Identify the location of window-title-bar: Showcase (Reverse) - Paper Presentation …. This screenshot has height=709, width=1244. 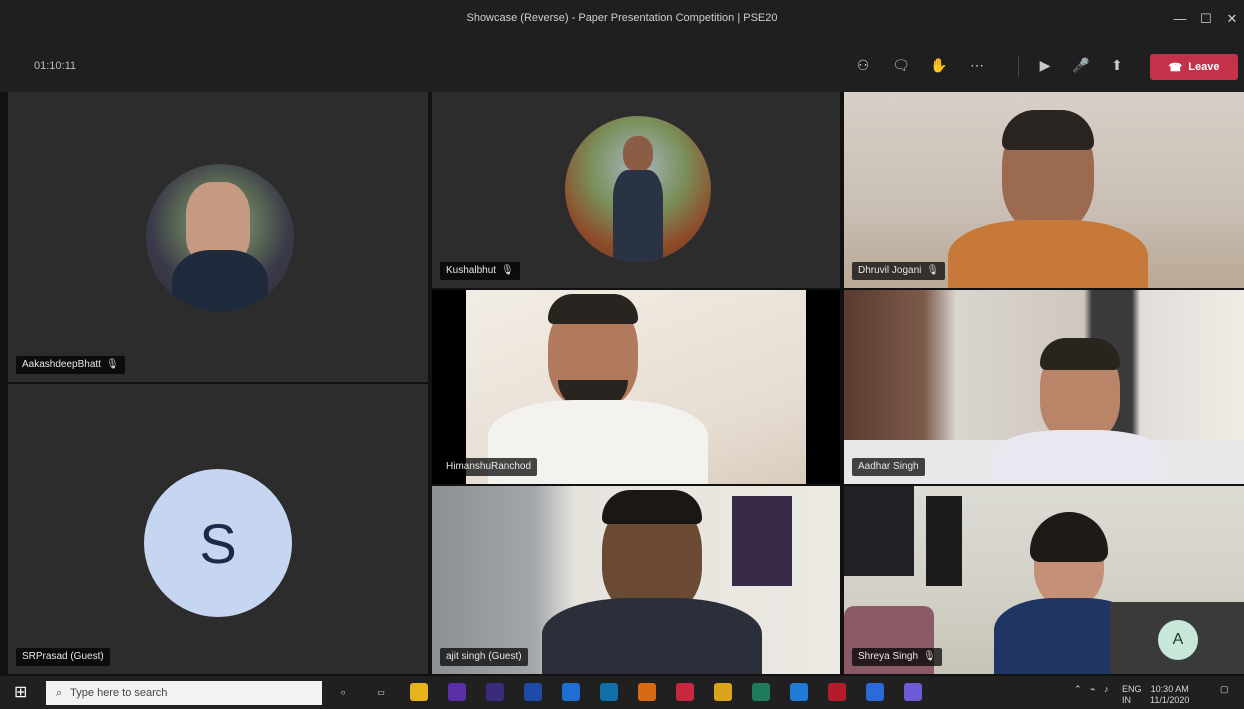
(622, 20).